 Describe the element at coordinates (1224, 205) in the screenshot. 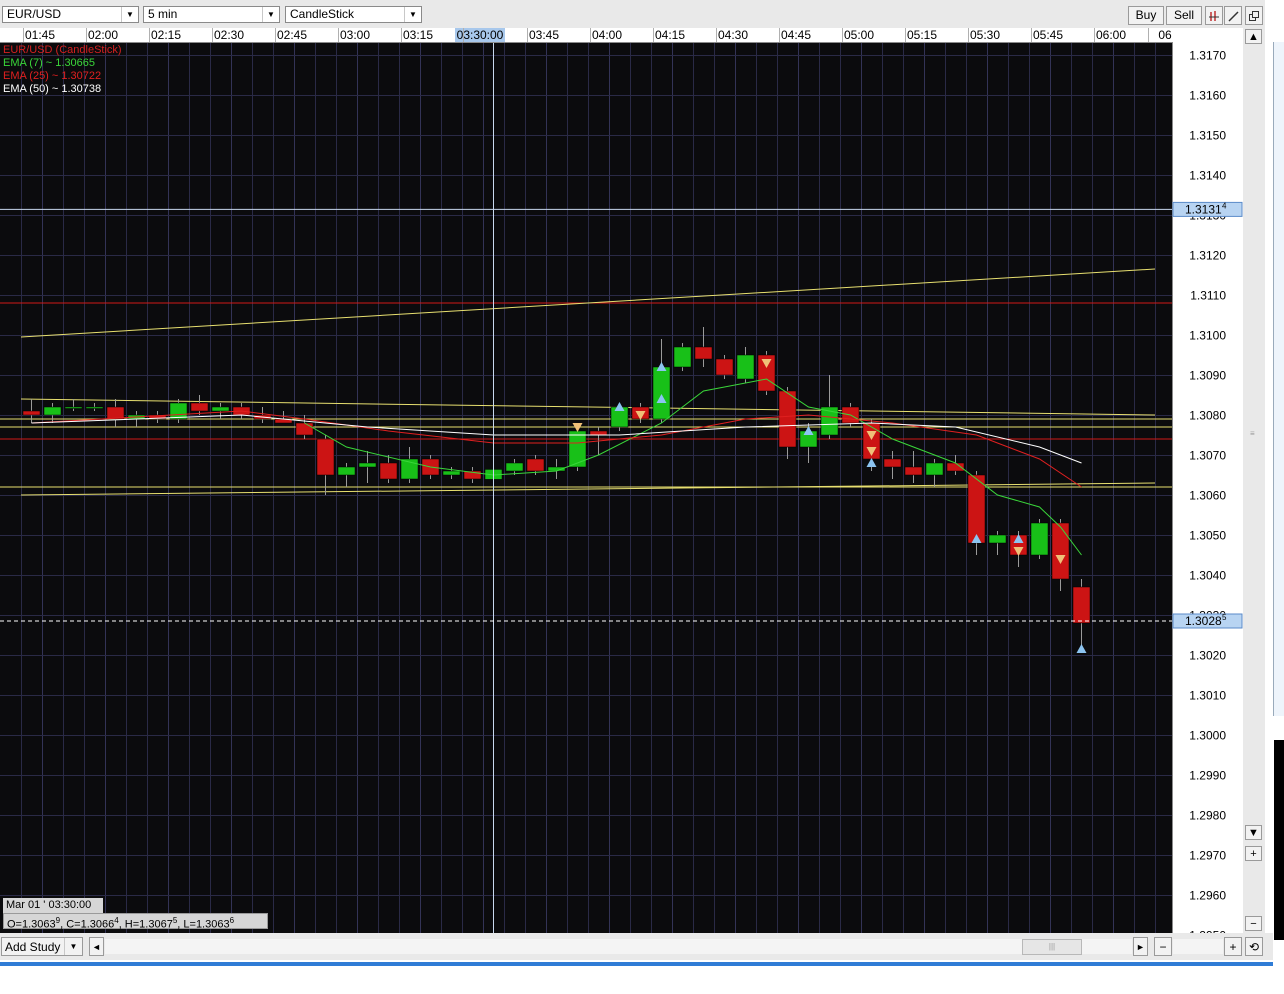

I see `crosshair-price-badge-superscript: 4` at that location.